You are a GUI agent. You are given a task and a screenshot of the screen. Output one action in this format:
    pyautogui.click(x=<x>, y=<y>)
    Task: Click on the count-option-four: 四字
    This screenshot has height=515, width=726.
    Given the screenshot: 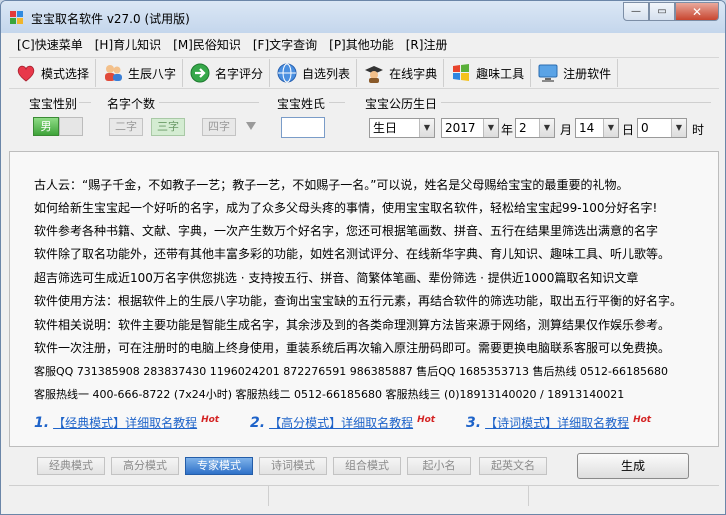 What is the action you would take?
    pyautogui.click(x=219, y=127)
    